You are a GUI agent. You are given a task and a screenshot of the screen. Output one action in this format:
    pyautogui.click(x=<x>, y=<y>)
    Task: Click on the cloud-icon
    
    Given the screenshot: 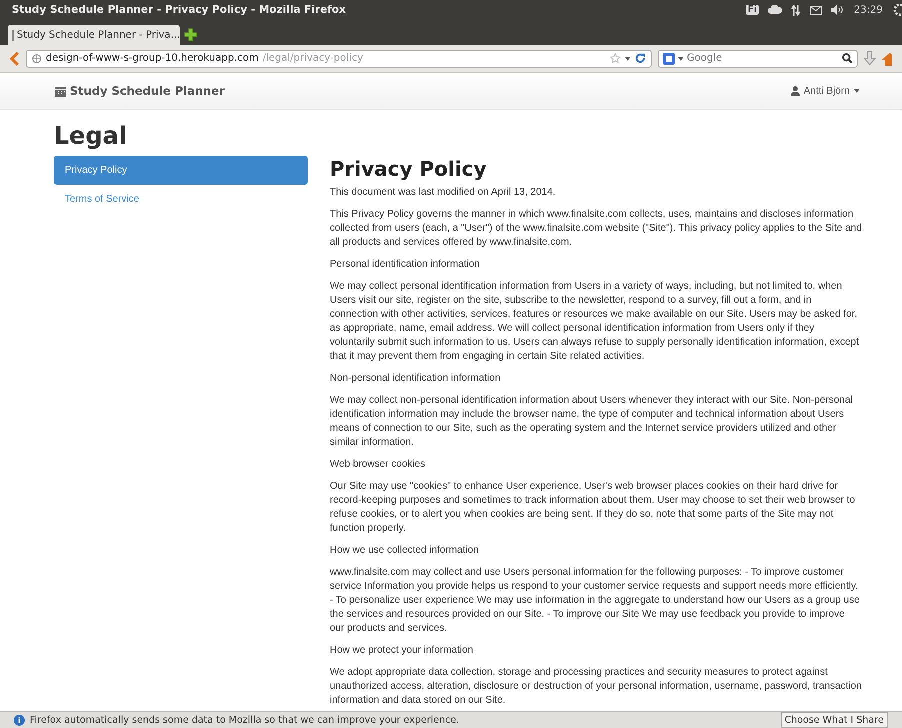 What is the action you would take?
    pyautogui.click(x=775, y=10)
    